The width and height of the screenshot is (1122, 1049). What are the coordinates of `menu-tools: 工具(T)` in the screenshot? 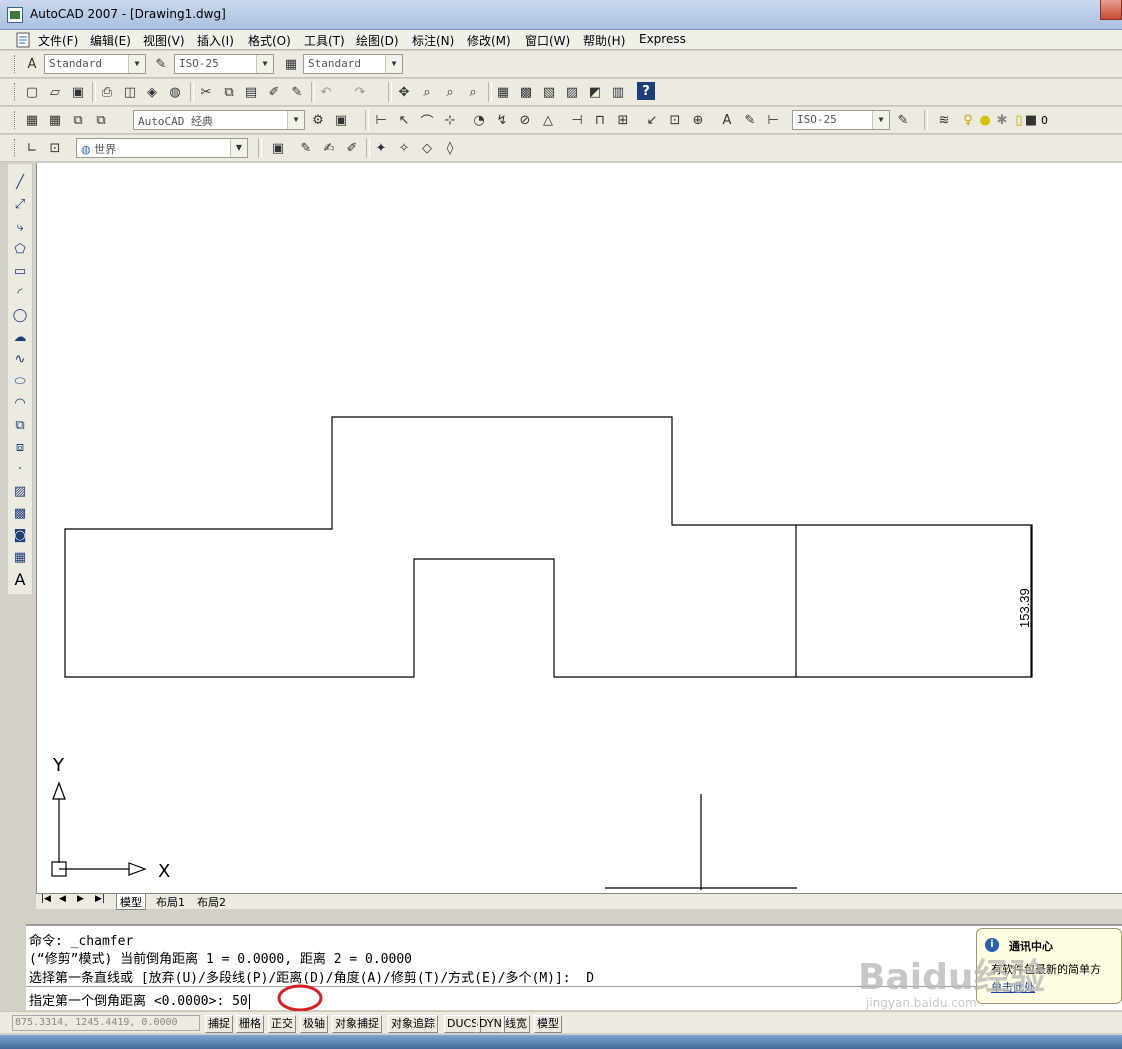 It's located at (324, 40).